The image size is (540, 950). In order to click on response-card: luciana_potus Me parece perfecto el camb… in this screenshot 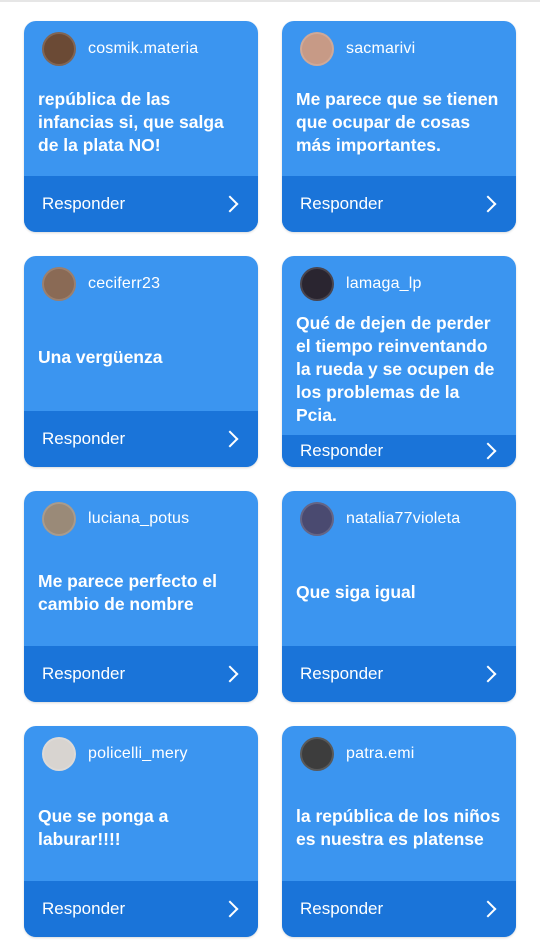, I will do `click(141, 596)`.